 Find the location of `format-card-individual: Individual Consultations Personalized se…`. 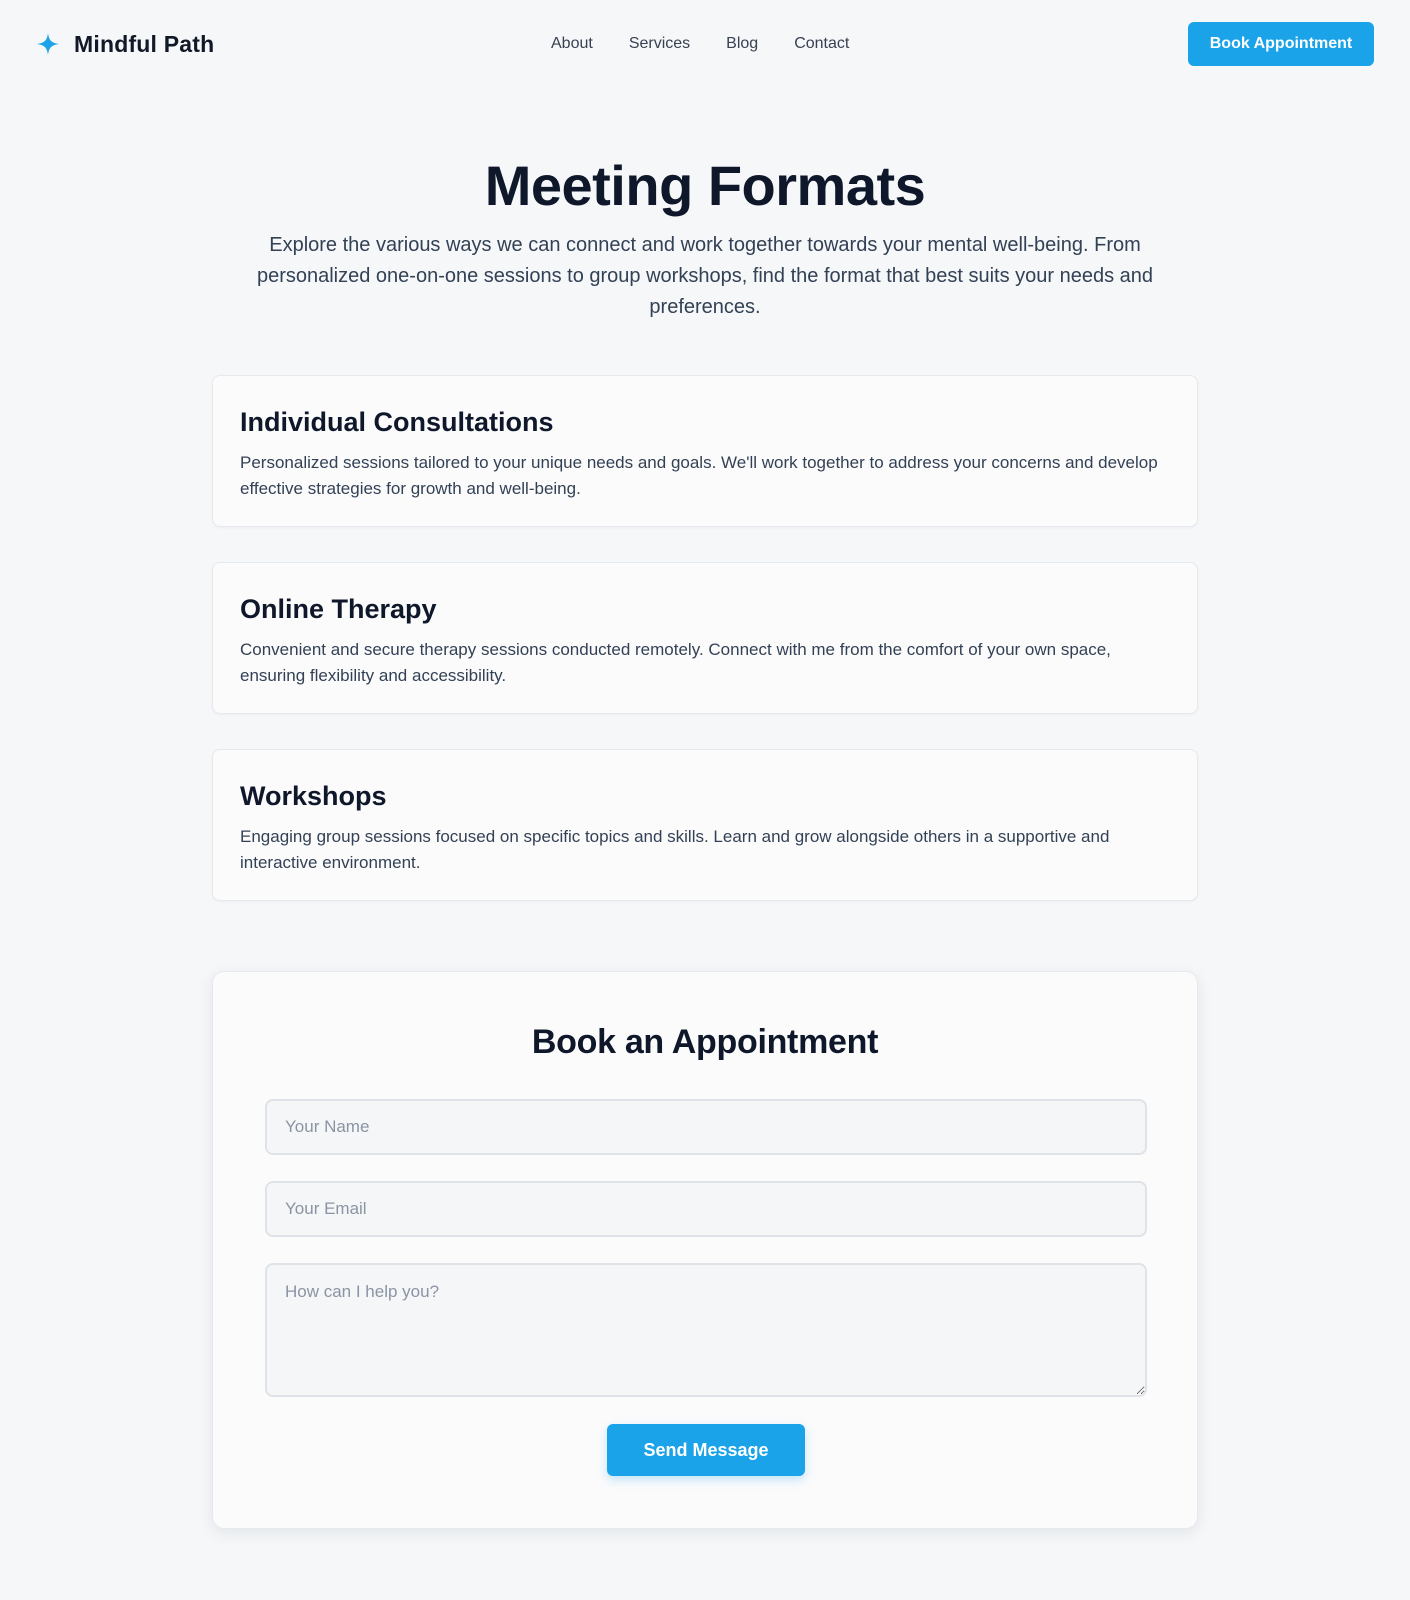

format-card-individual: Individual Consultations Personalized se… is located at coordinates (705, 451).